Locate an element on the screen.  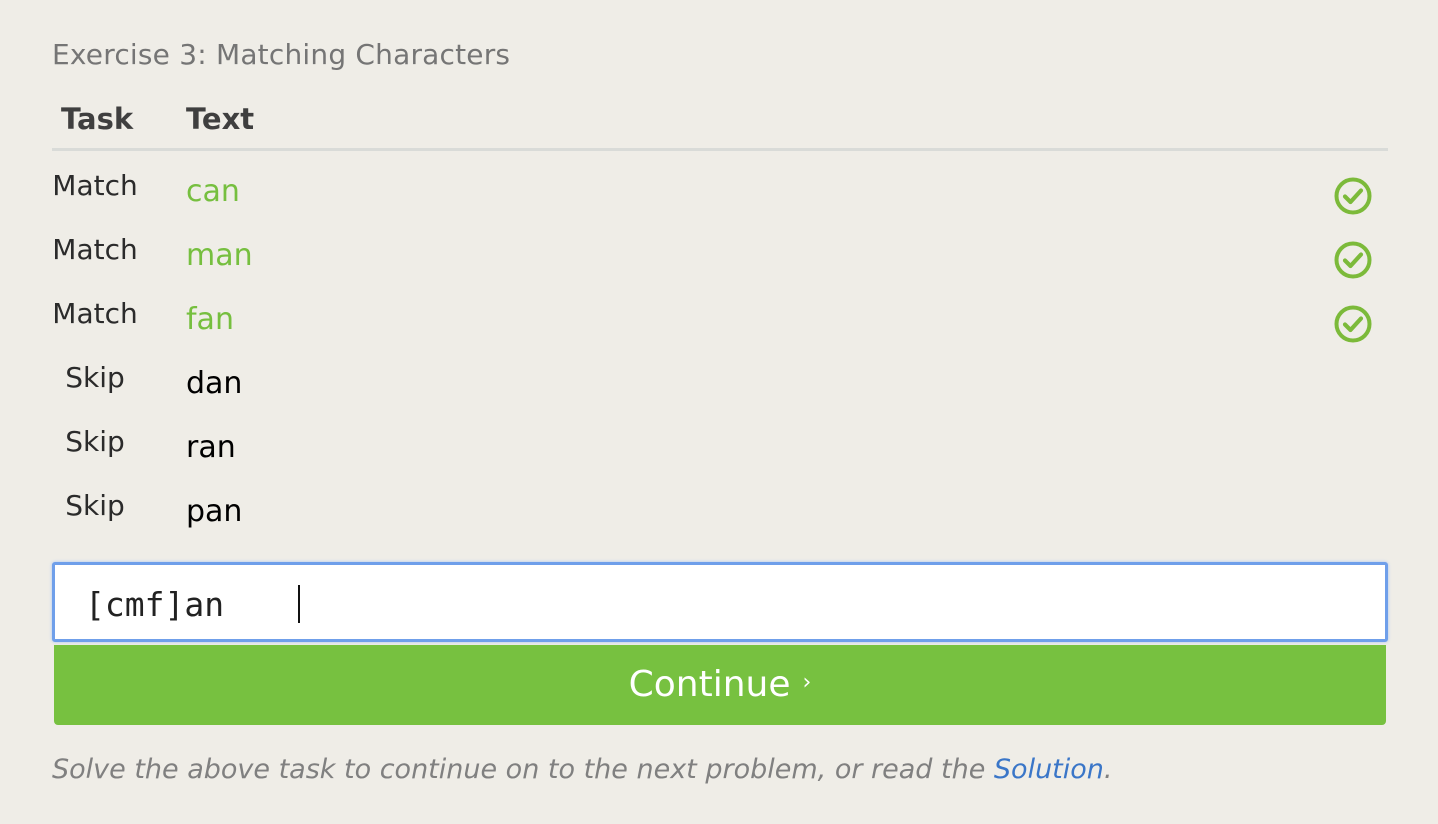
test-string: man is located at coordinates (219, 255).